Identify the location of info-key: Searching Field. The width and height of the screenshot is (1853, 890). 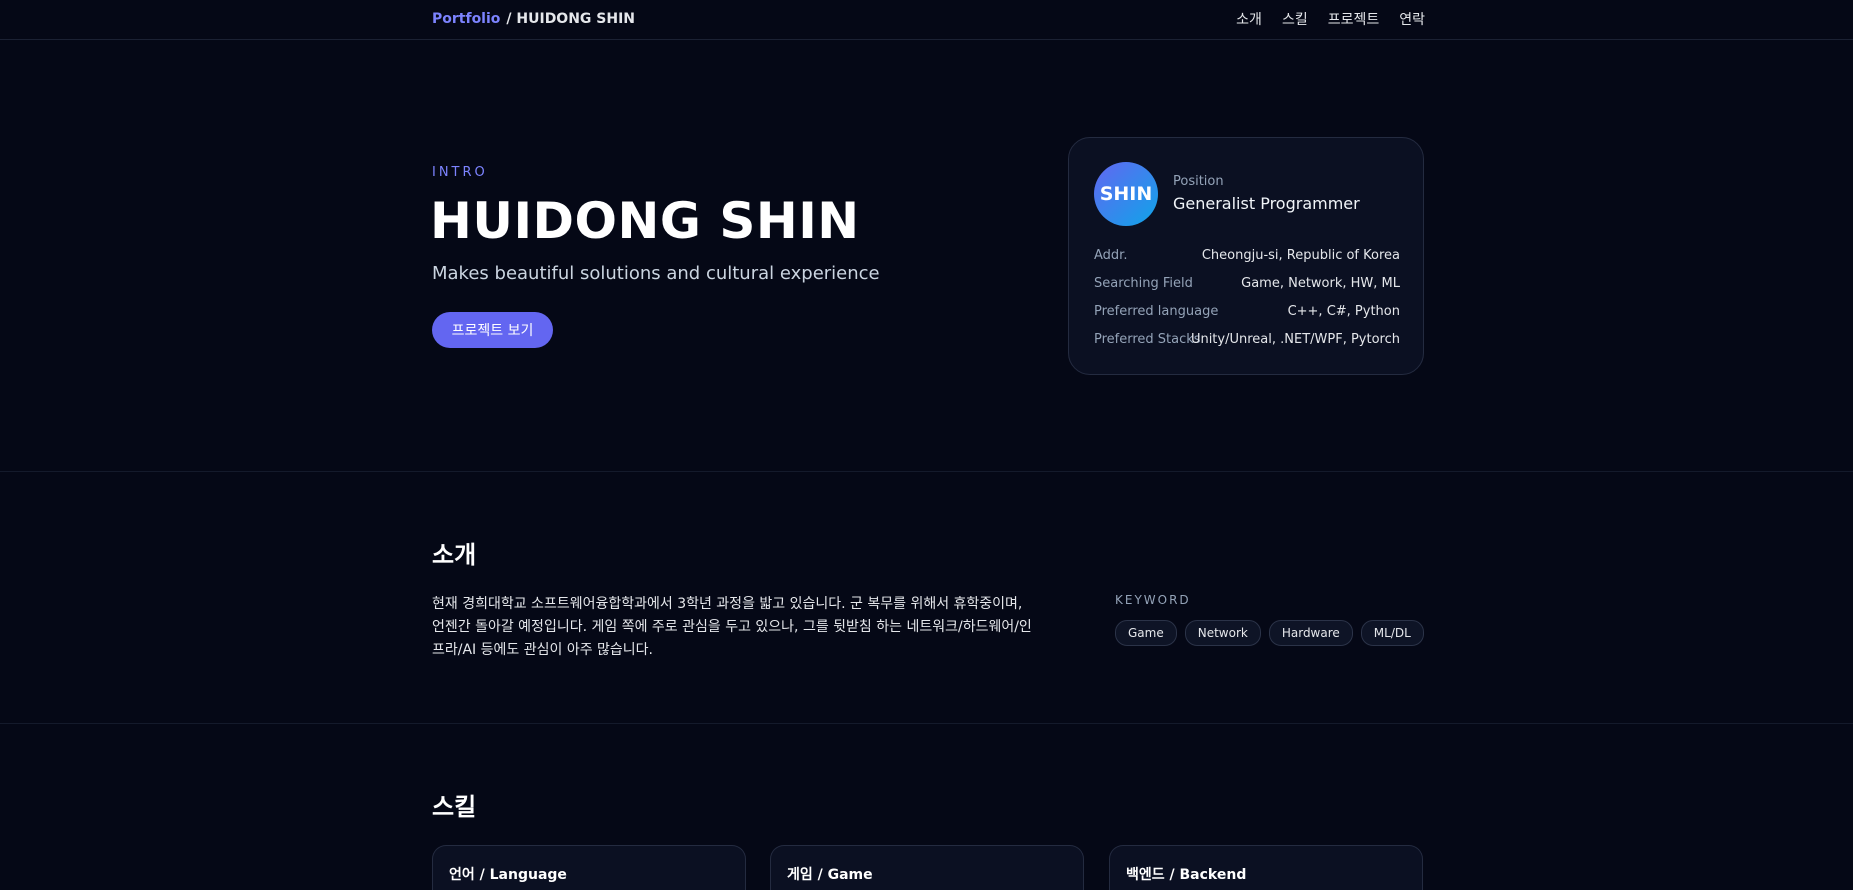
(1143, 283).